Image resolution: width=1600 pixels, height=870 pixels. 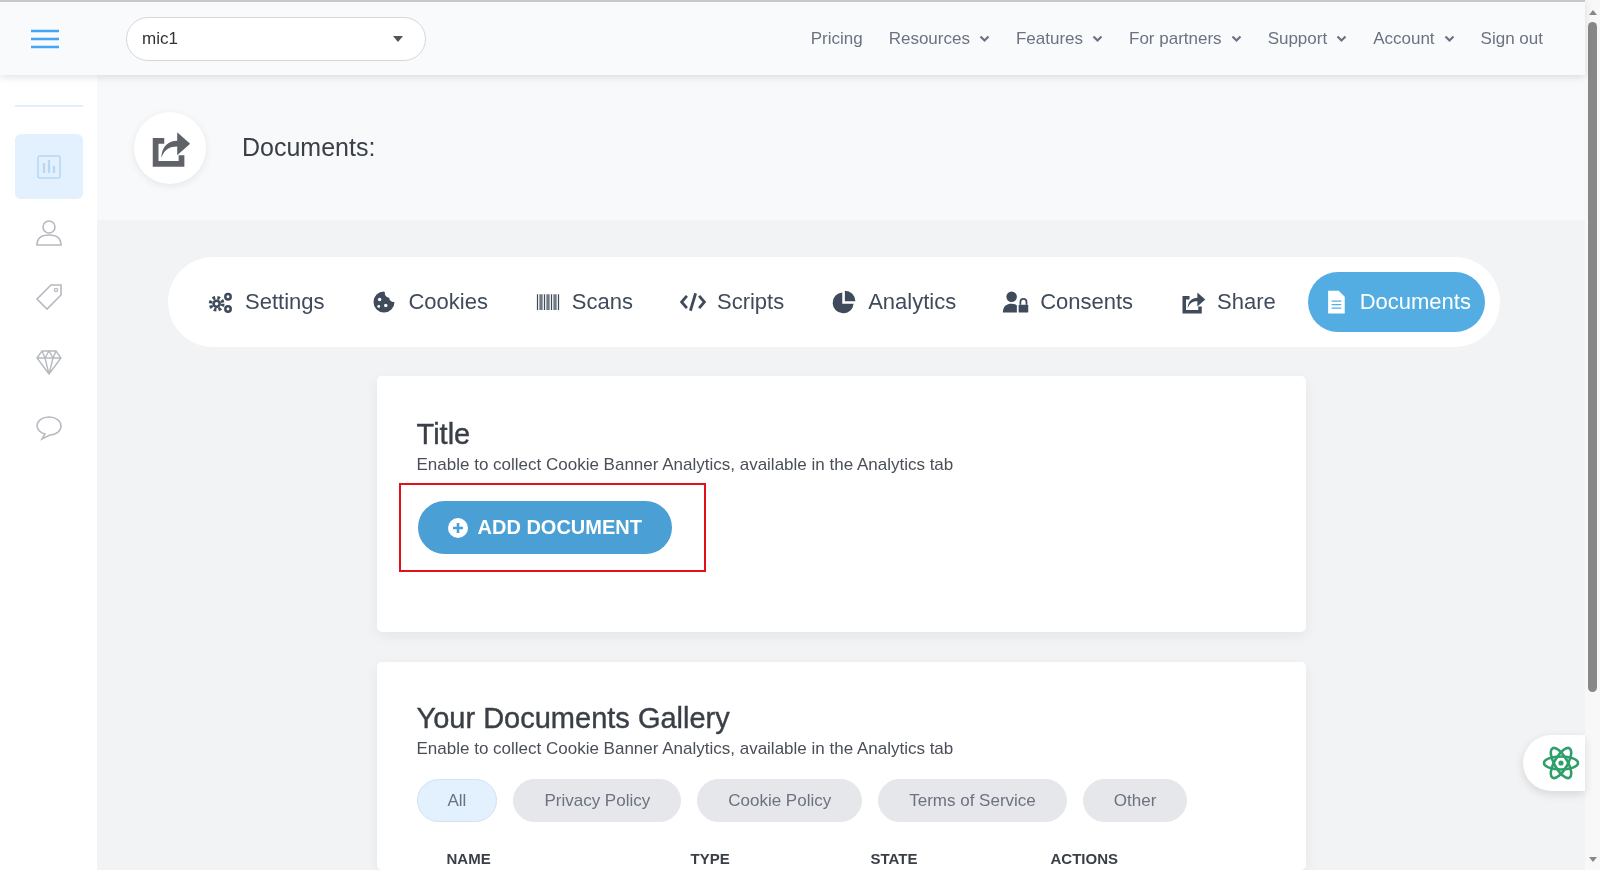 What do you see at coordinates (573, 718) in the screenshot?
I see `gallery-title: Your Documents Gallery` at bounding box center [573, 718].